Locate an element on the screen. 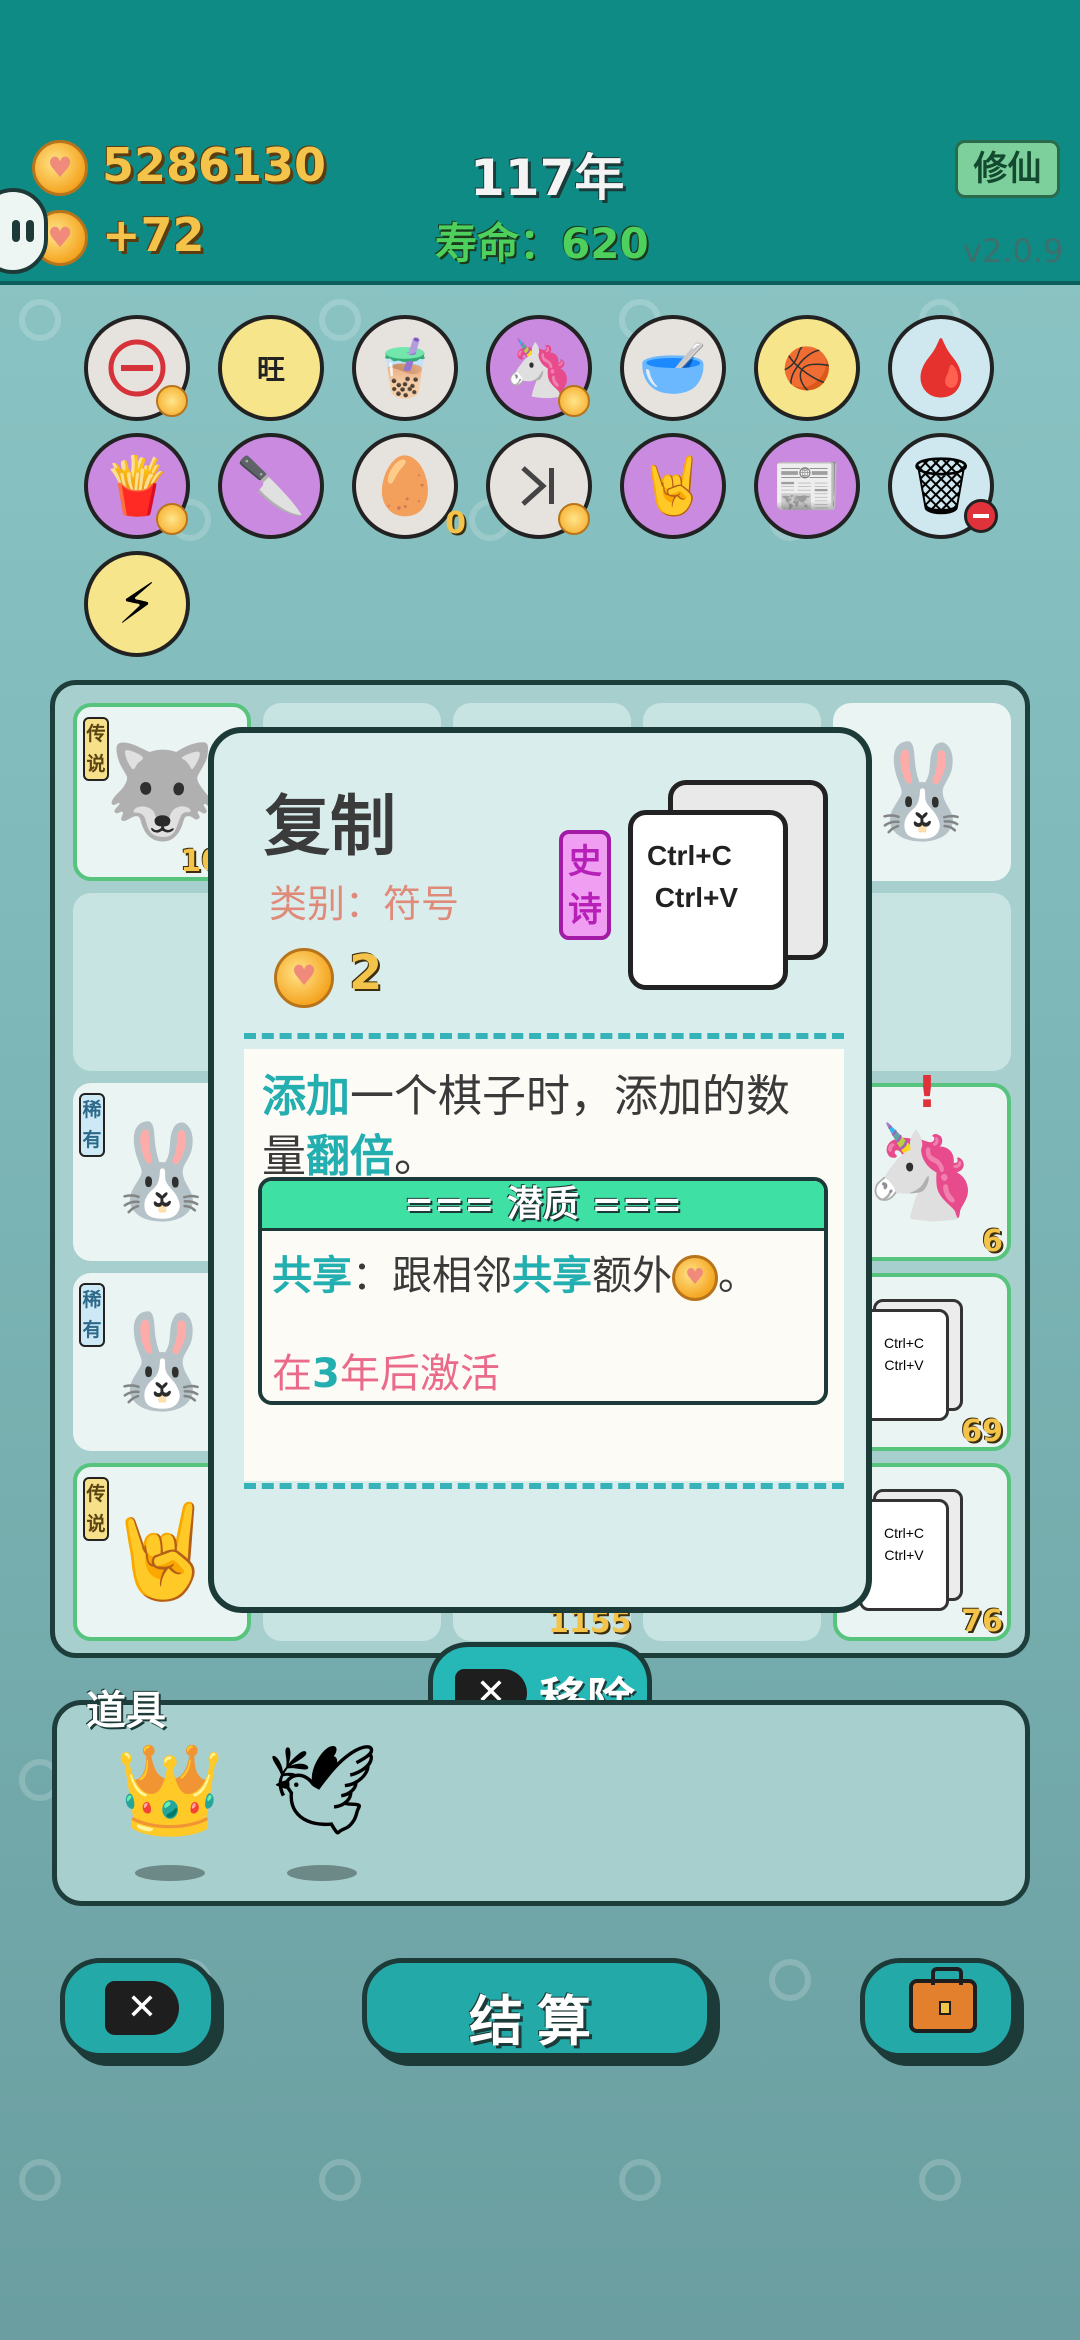  props-title: 道具 is located at coordinates (126, 1711).